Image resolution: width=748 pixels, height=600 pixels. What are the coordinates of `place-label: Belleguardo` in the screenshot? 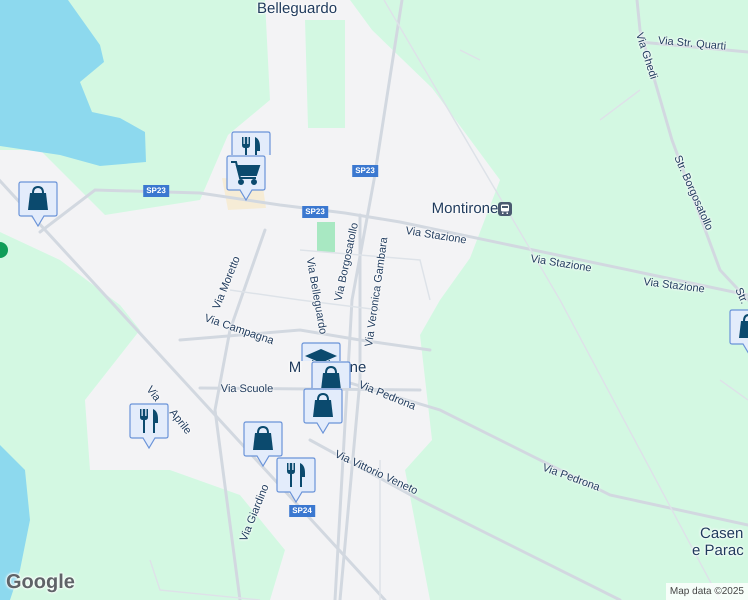 It's located at (297, 9).